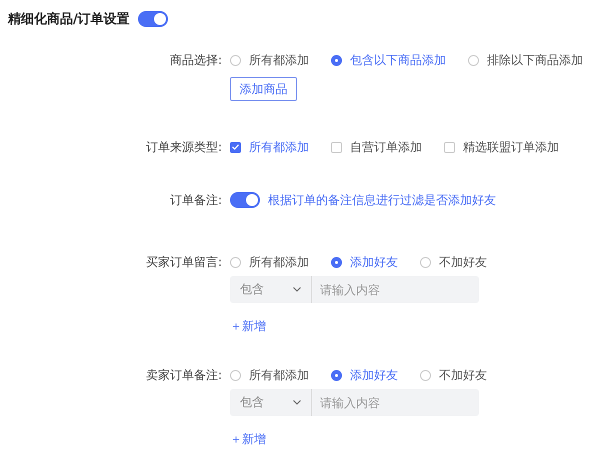 This screenshot has height=463, width=600. Describe the element at coordinates (263, 89) in the screenshot. I see `add-product-button: 添加商品` at that location.